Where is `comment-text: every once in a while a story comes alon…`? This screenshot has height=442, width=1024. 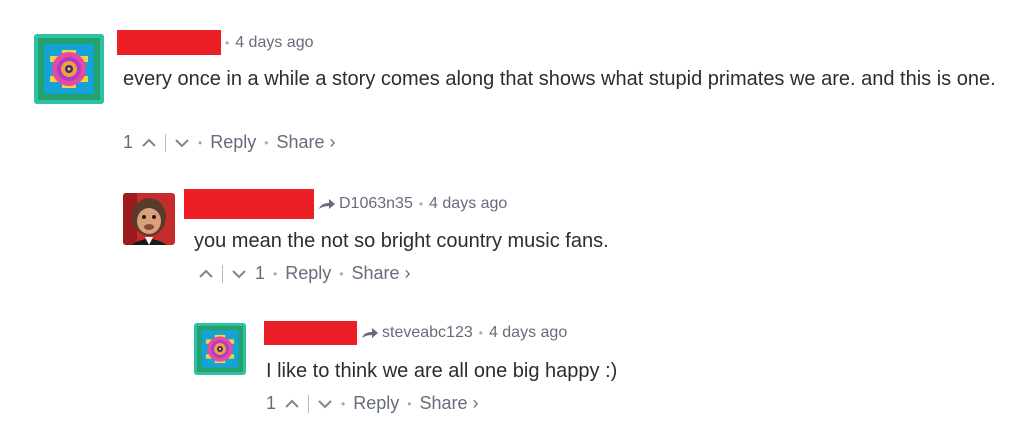 comment-text: every once in a while a story comes alon… is located at coordinates (559, 79).